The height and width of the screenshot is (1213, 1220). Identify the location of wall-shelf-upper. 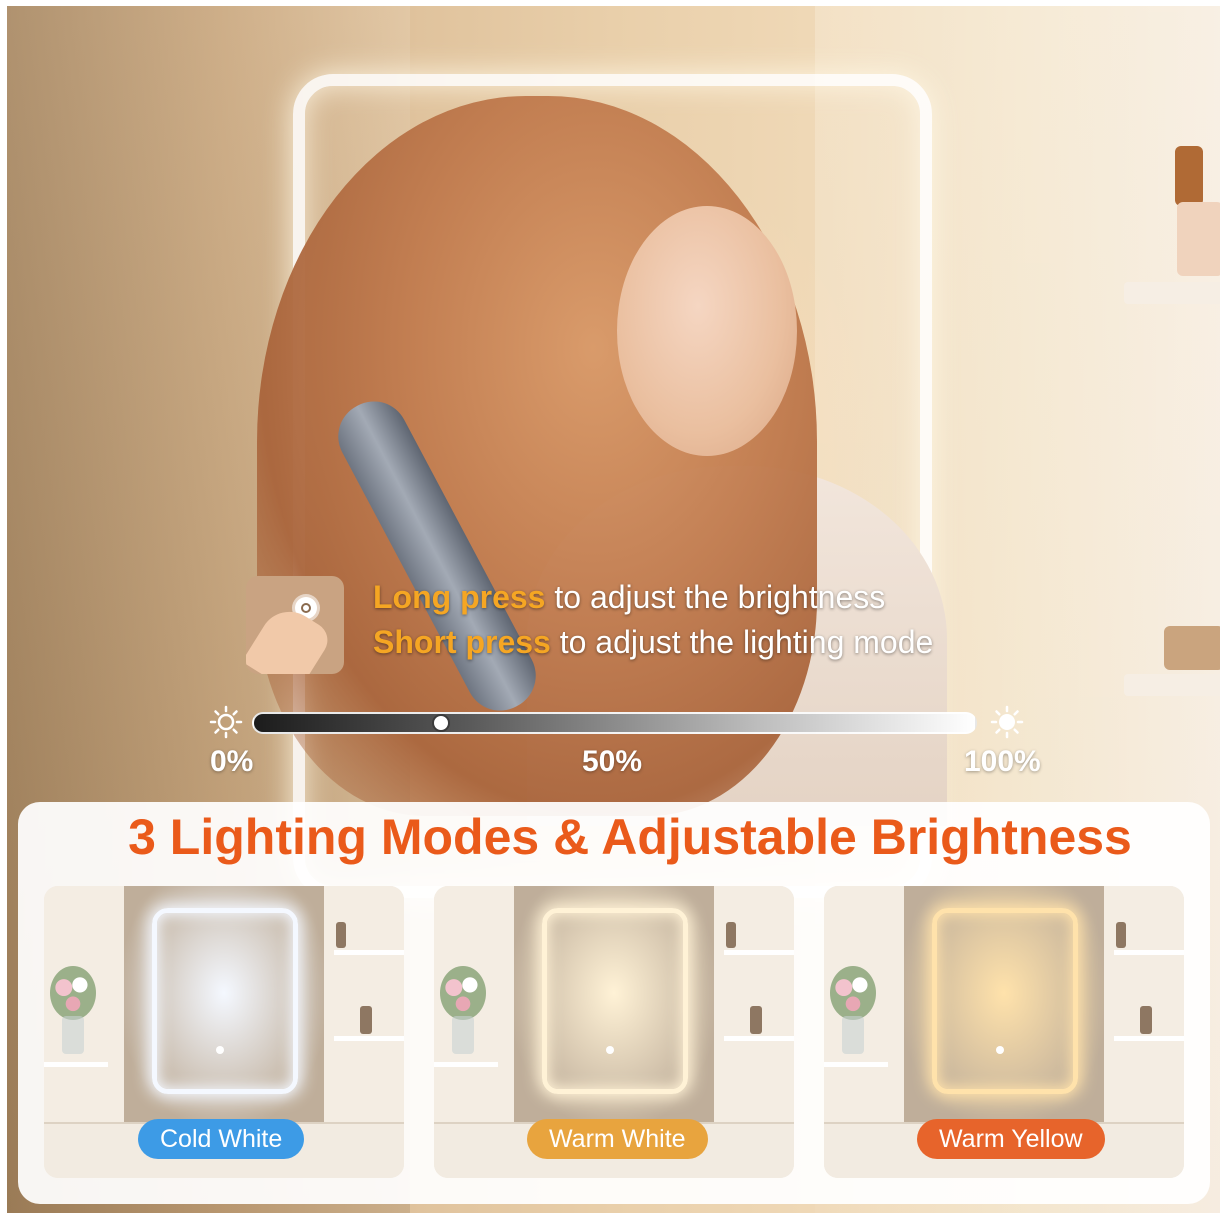
(1172, 293).